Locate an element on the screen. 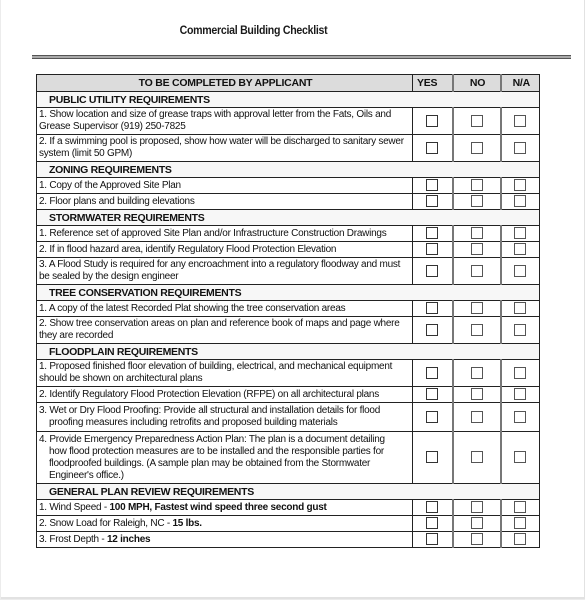 The width and height of the screenshot is (585, 600). item-label: 1. Wind Speed - is located at coordinates (74, 507).